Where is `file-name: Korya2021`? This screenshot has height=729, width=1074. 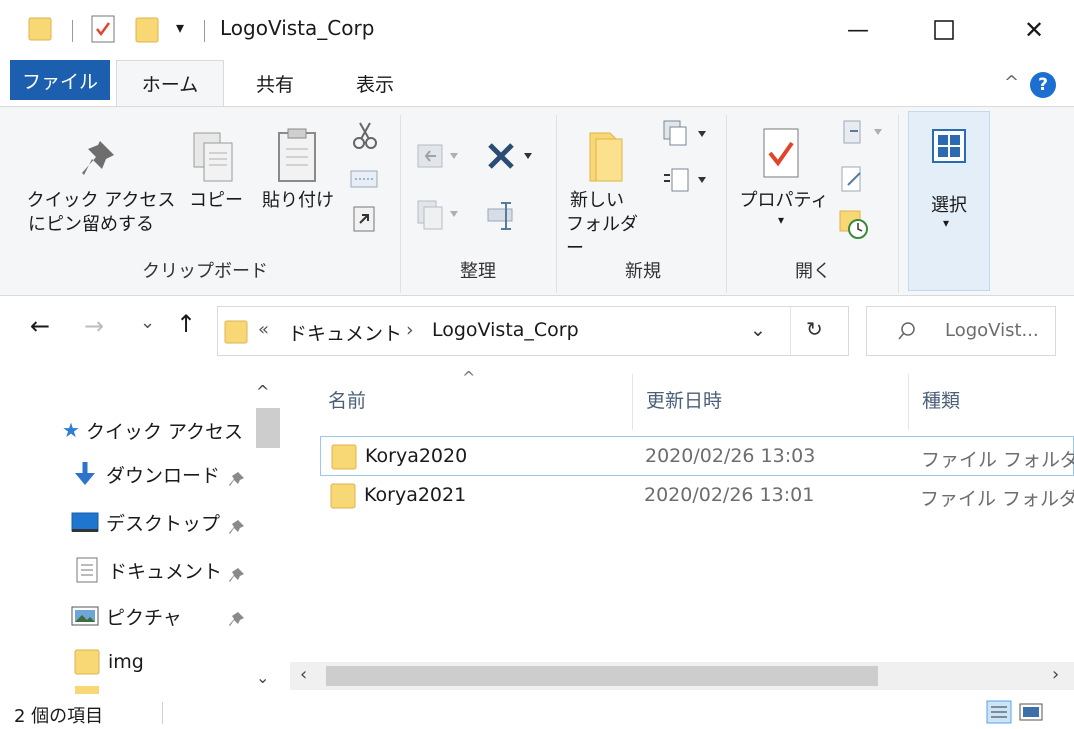
file-name: Korya2021 is located at coordinates (415, 495).